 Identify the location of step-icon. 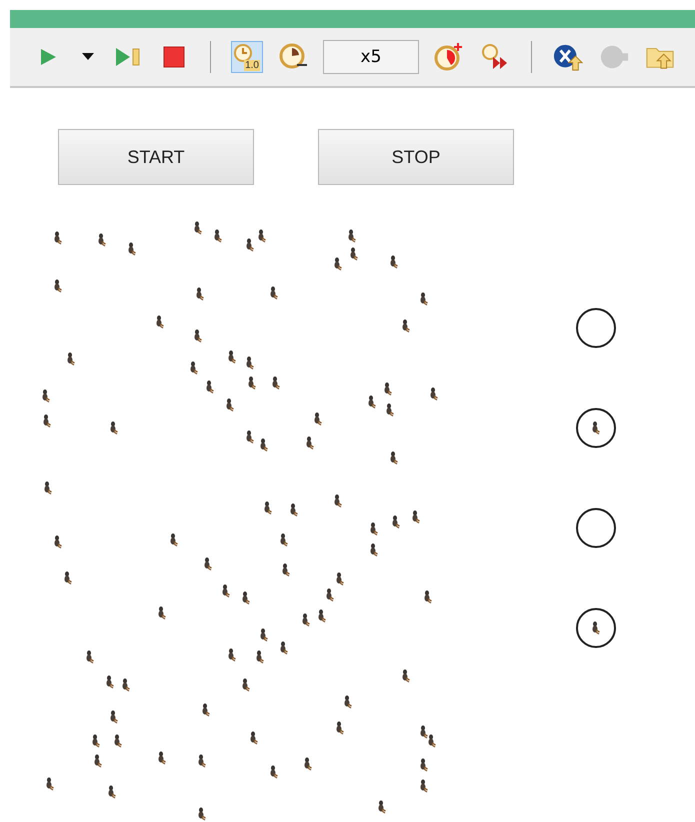
(128, 57).